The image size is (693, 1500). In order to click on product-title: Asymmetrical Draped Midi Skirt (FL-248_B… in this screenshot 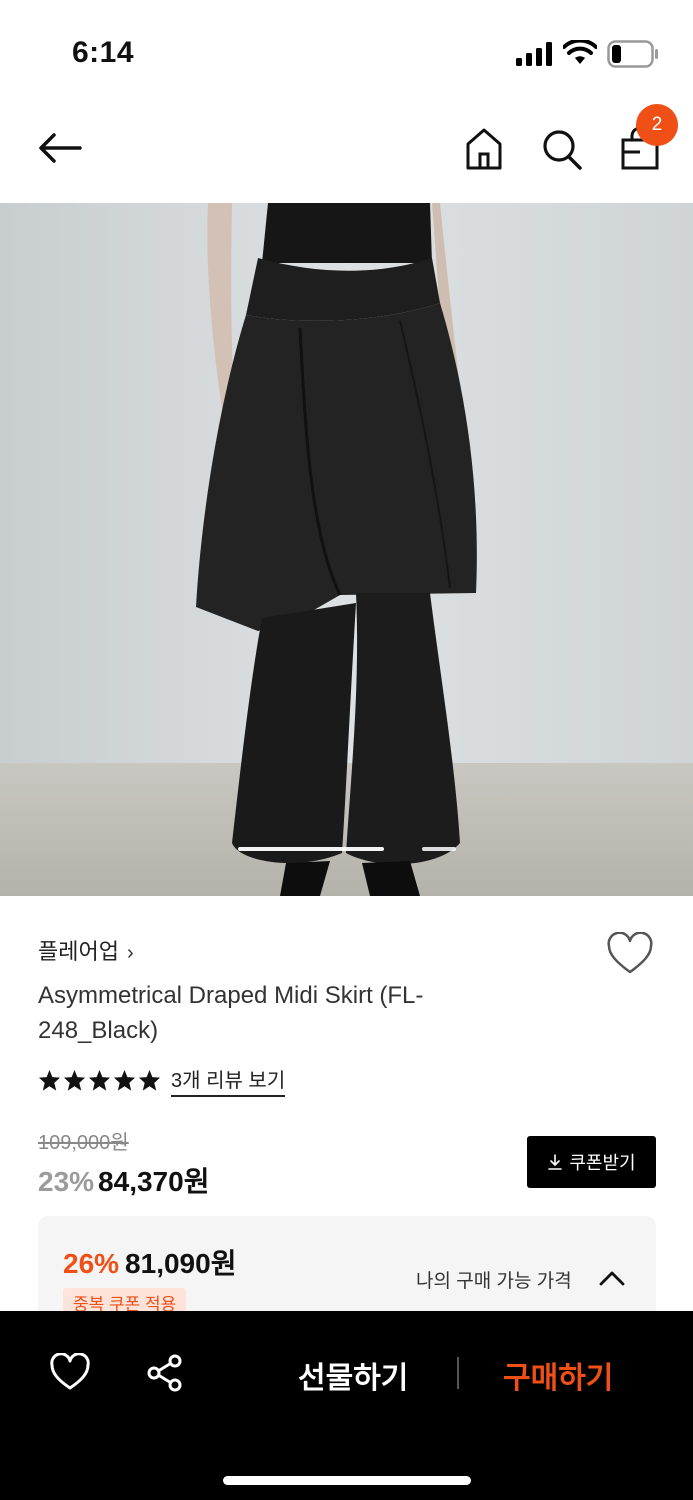, I will do `click(231, 1013)`.